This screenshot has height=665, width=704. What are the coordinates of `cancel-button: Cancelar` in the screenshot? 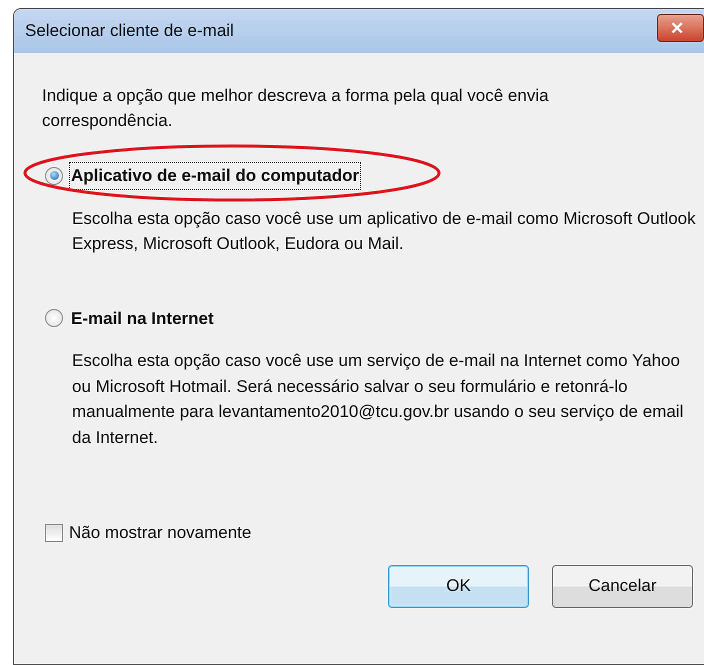 It's located at (622, 586).